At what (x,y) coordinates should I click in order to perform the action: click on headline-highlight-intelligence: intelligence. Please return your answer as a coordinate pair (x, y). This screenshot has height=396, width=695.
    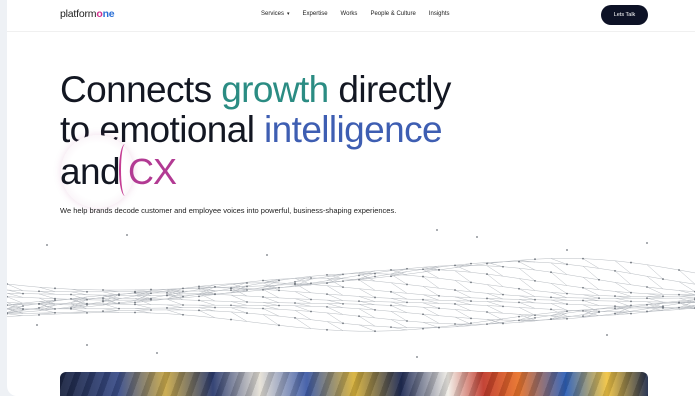
    Looking at the image, I should click on (353, 129).